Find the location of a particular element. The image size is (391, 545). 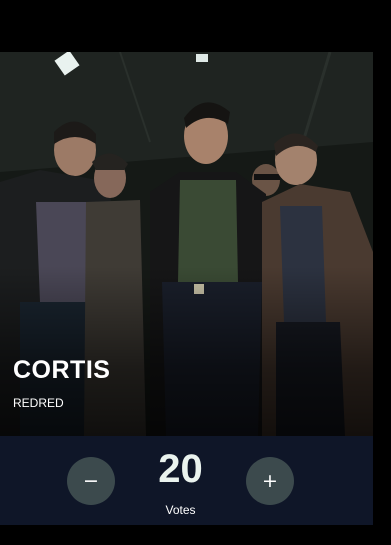

decrement-vote-button: − is located at coordinates (91, 481).